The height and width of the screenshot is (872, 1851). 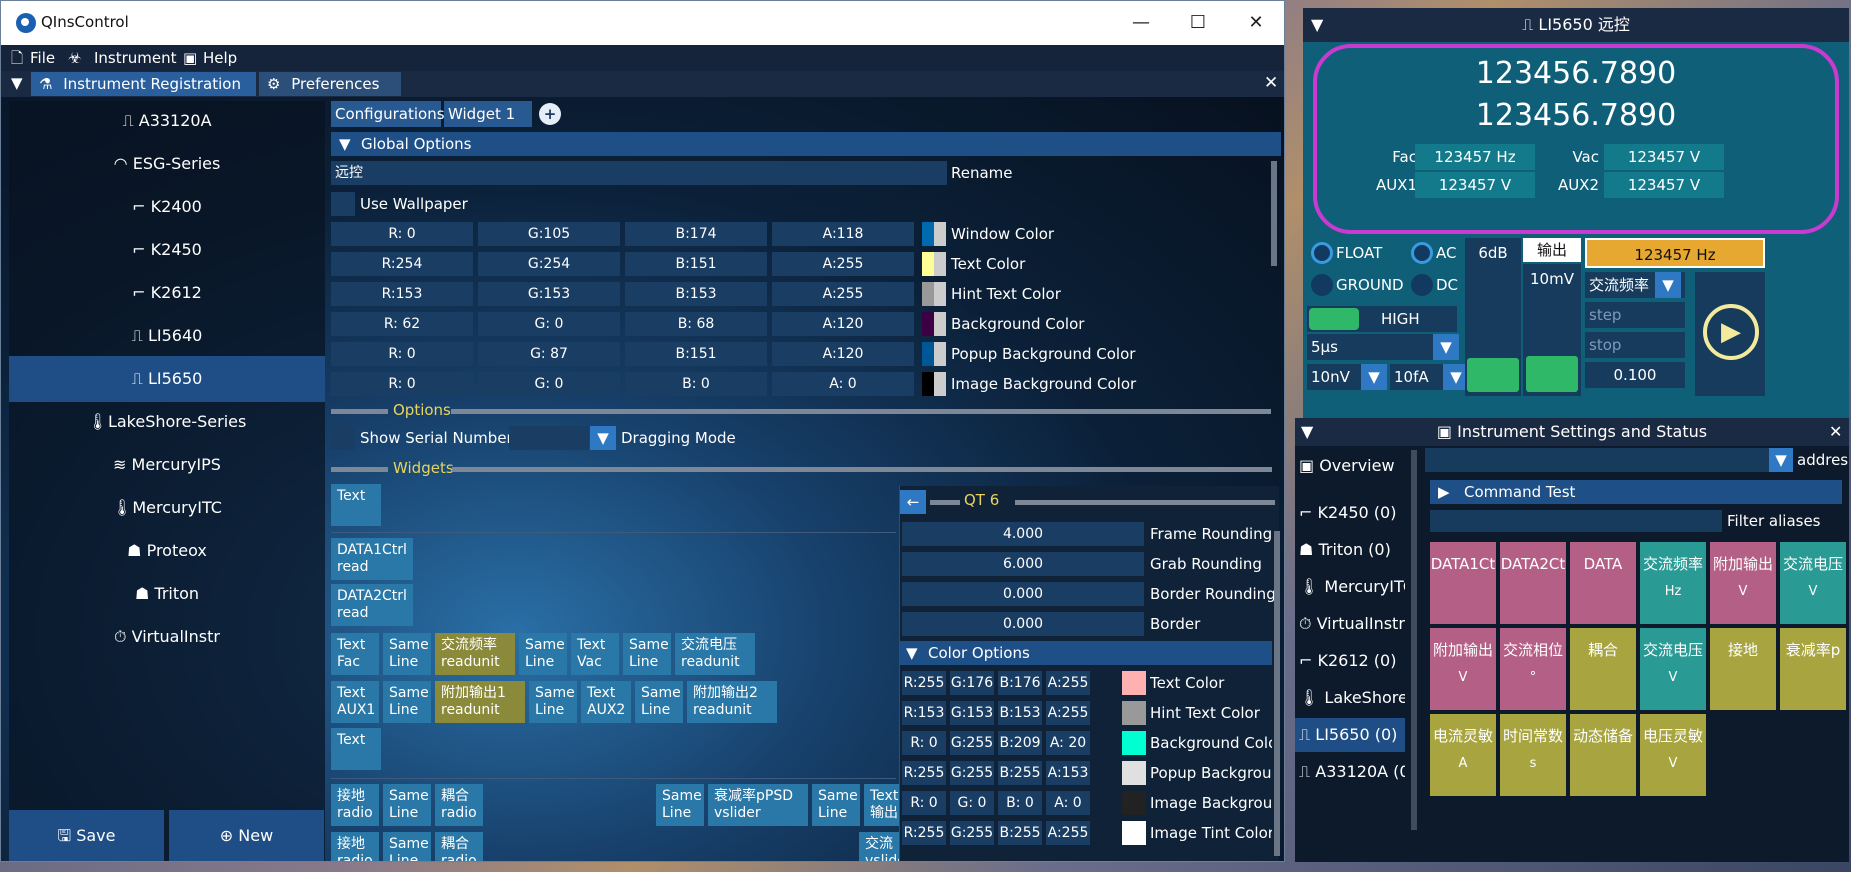 What do you see at coordinates (696, 234) in the screenshot?
I see `color-channel-b: B:174` at bounding box center [696, 234].